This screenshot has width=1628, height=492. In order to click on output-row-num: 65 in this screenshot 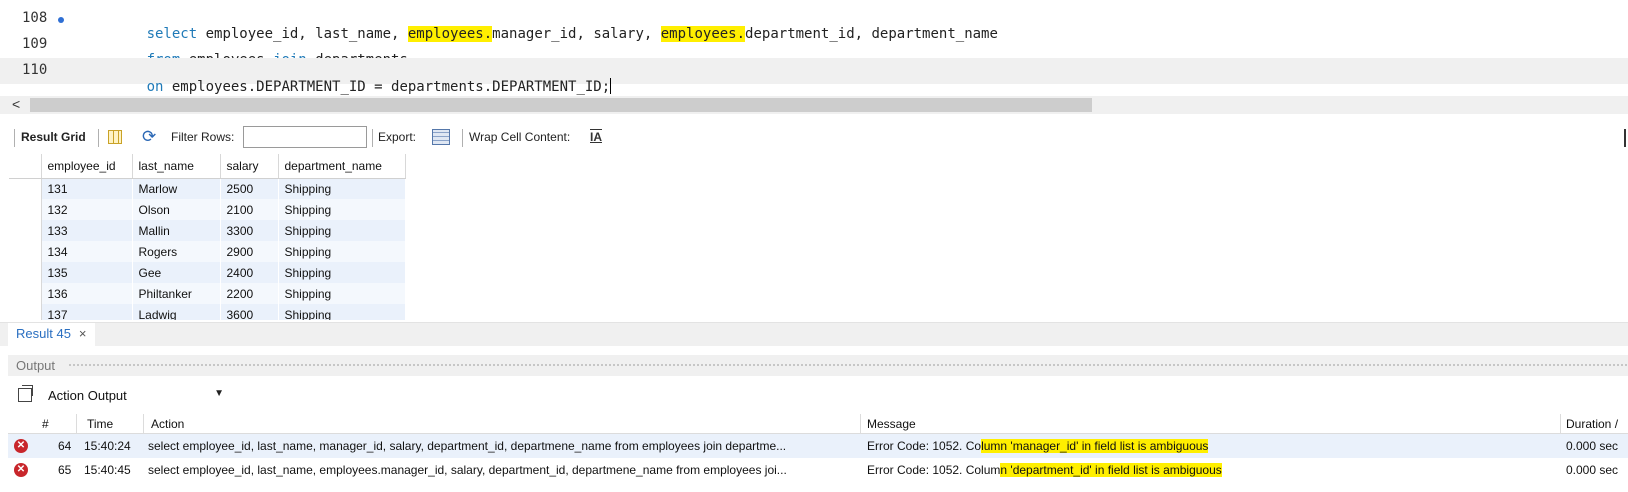, I will do `click(65, 470)`.